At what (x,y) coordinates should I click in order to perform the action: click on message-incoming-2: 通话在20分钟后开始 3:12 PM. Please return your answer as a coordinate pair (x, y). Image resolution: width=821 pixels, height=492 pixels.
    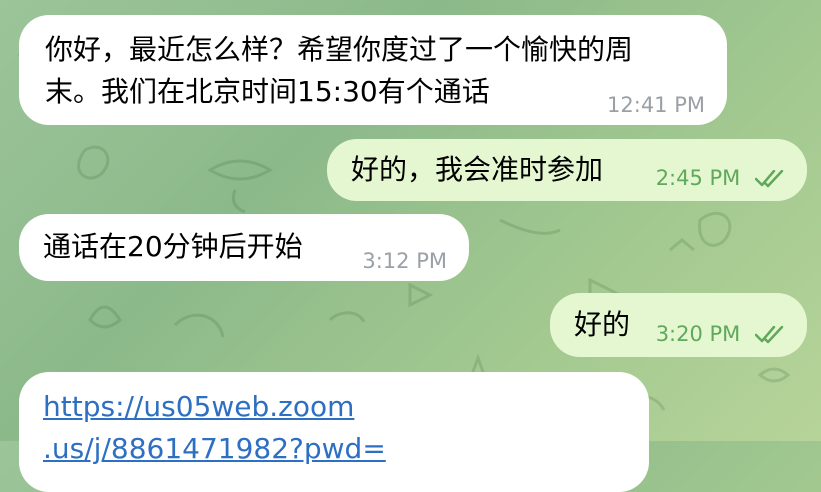
    Looking at the image, I should click on (244, 247).